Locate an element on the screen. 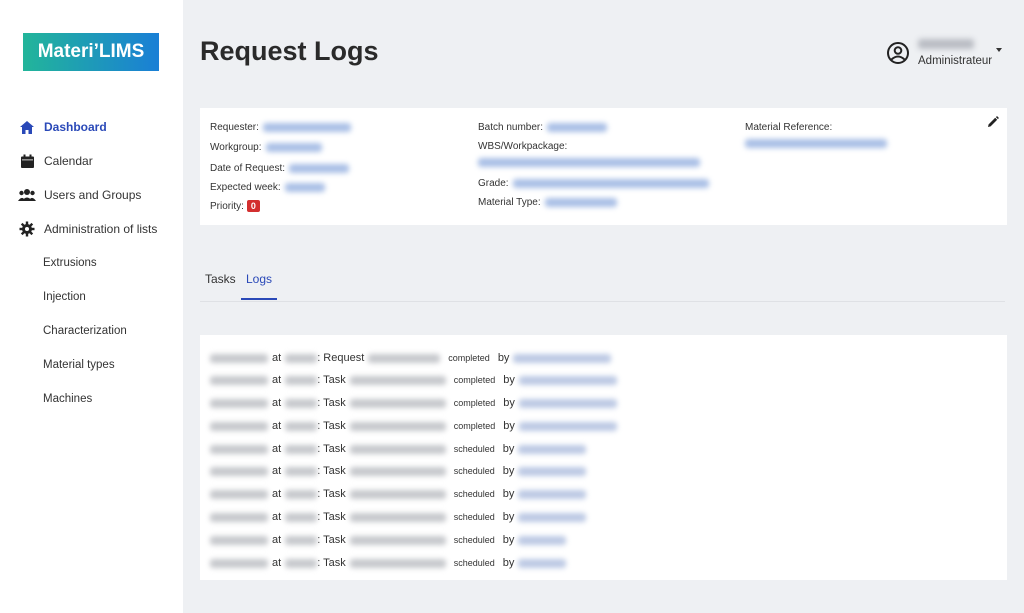 The height and width of the screenshot is (613, 1024). priority-badge: 0 is located at coordinates (253, 206).